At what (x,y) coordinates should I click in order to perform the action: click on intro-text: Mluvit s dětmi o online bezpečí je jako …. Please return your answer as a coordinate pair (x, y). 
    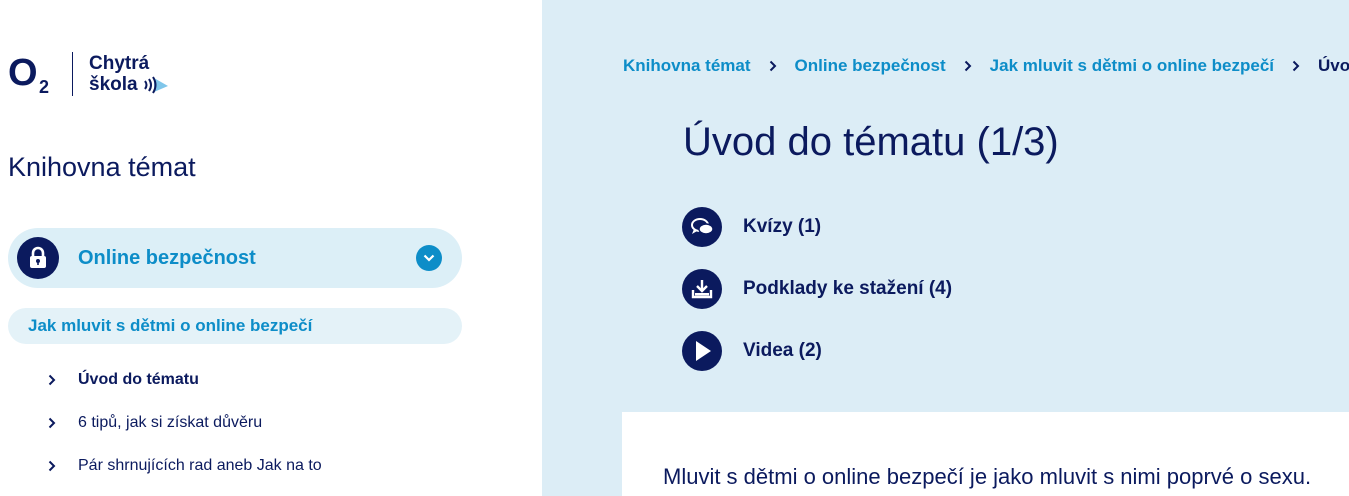
    Looking at the image, I should click on (987, 476).